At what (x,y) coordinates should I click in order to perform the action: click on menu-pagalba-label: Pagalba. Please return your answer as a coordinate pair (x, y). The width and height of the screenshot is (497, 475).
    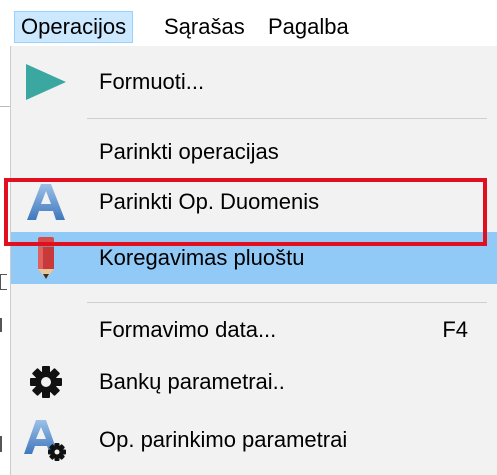
    Looking at the image, I should click on (308, 26).